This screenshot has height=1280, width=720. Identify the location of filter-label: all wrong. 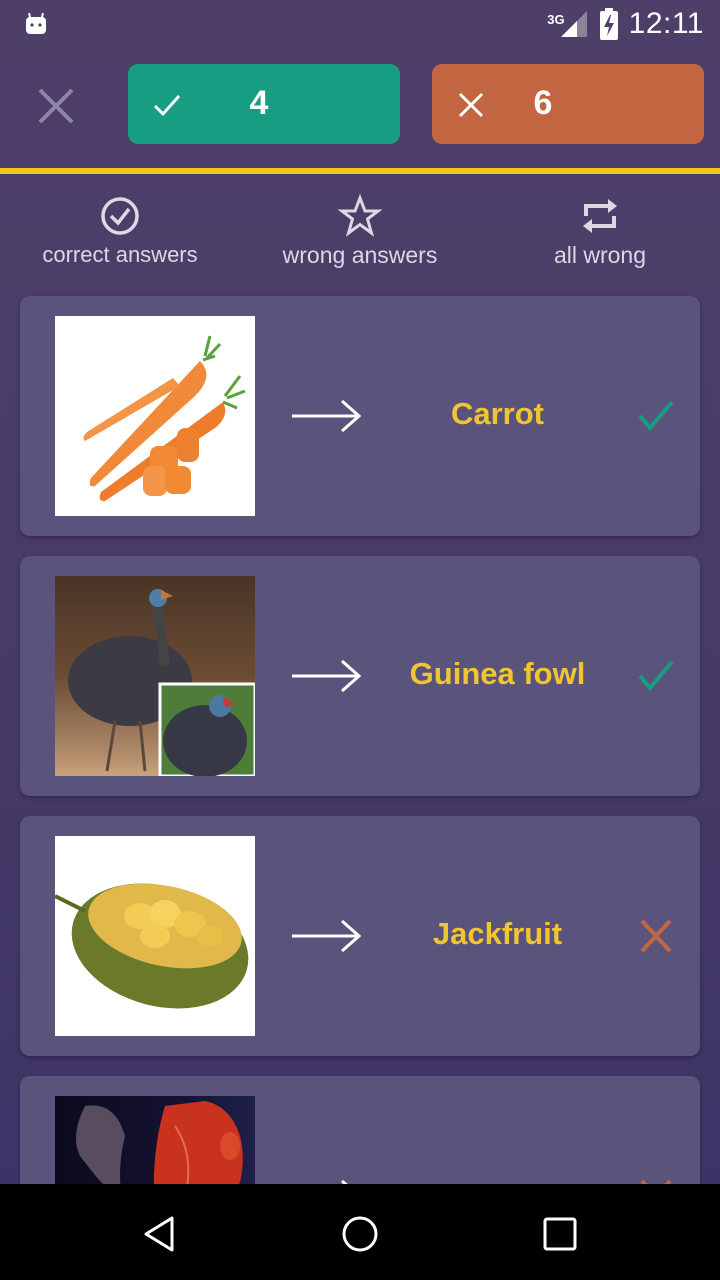
(600, 255).